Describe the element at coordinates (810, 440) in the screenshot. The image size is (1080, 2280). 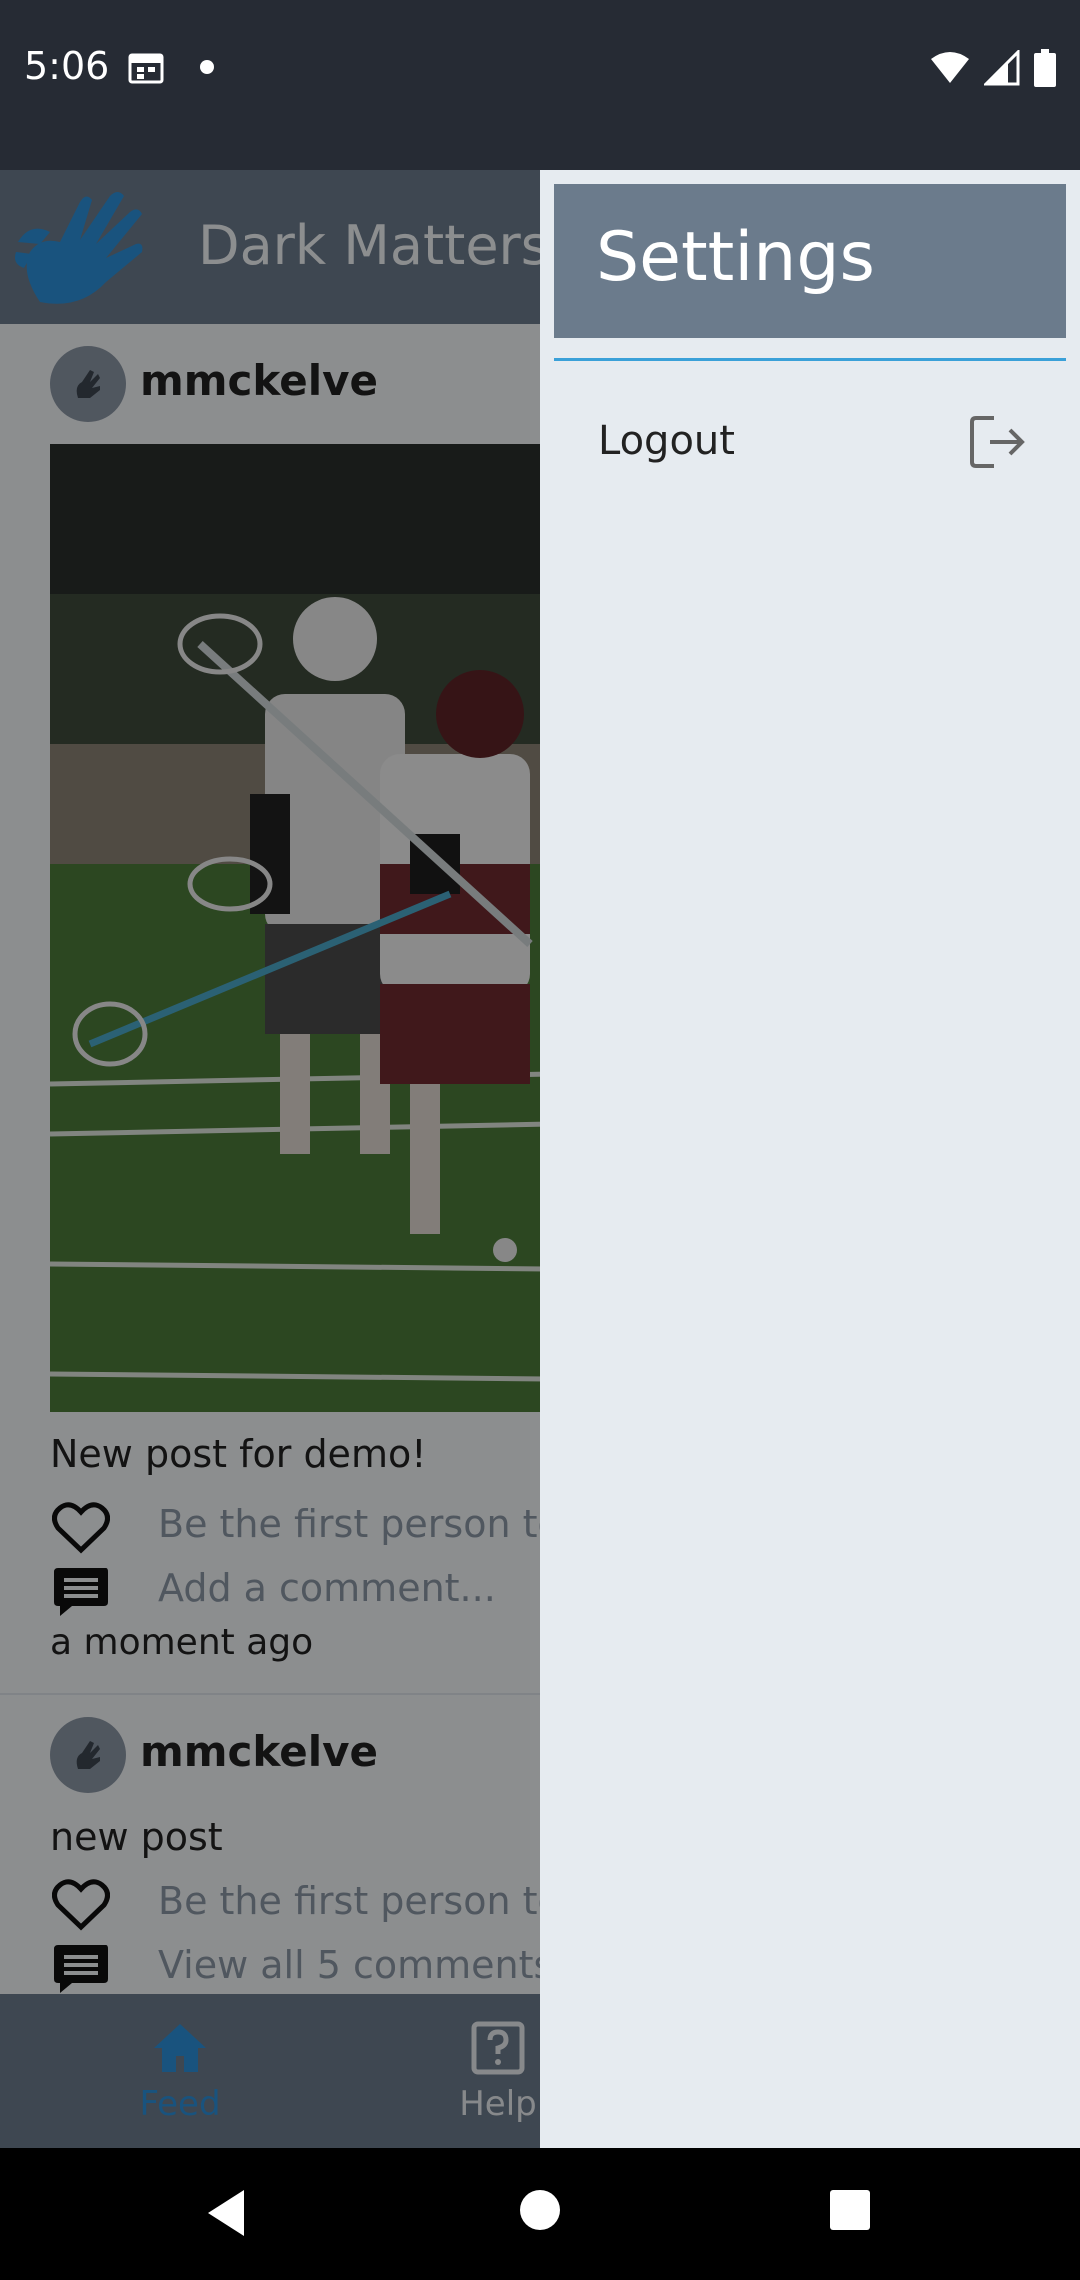
I see `logout-button: Logout` at that location.